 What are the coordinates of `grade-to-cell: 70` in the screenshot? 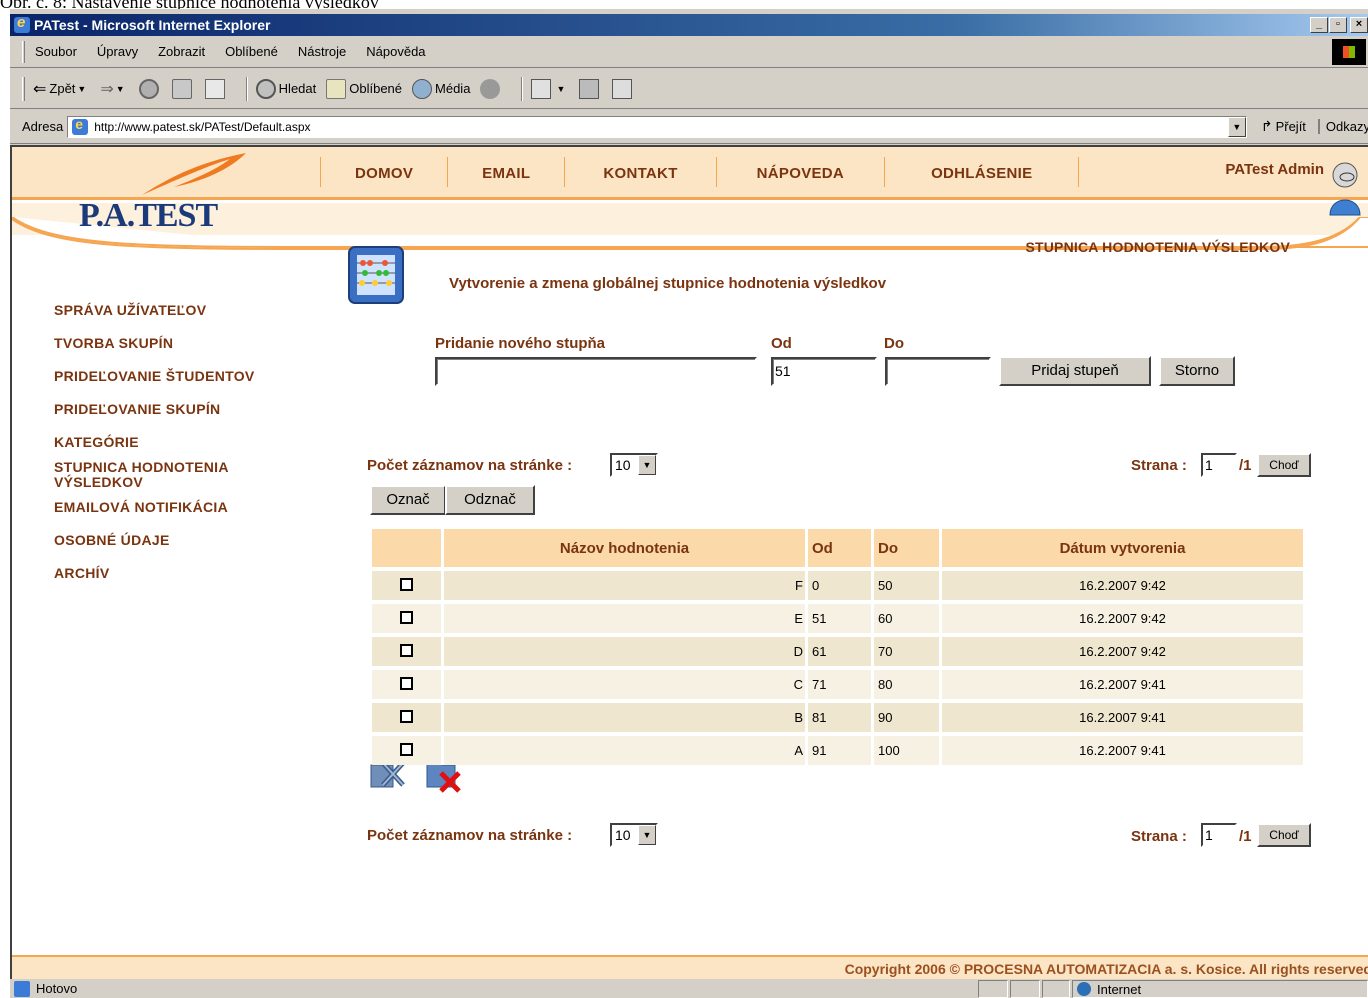 It's located at (908, 651).